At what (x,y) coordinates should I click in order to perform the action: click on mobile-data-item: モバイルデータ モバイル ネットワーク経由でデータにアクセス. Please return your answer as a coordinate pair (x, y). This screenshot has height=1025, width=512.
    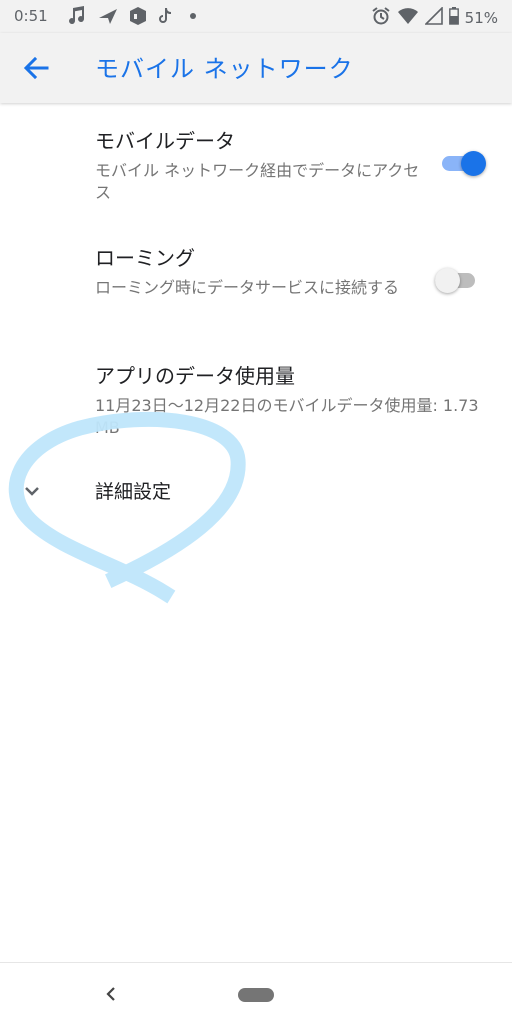
    Looking at the image, I should click on (257, 164).